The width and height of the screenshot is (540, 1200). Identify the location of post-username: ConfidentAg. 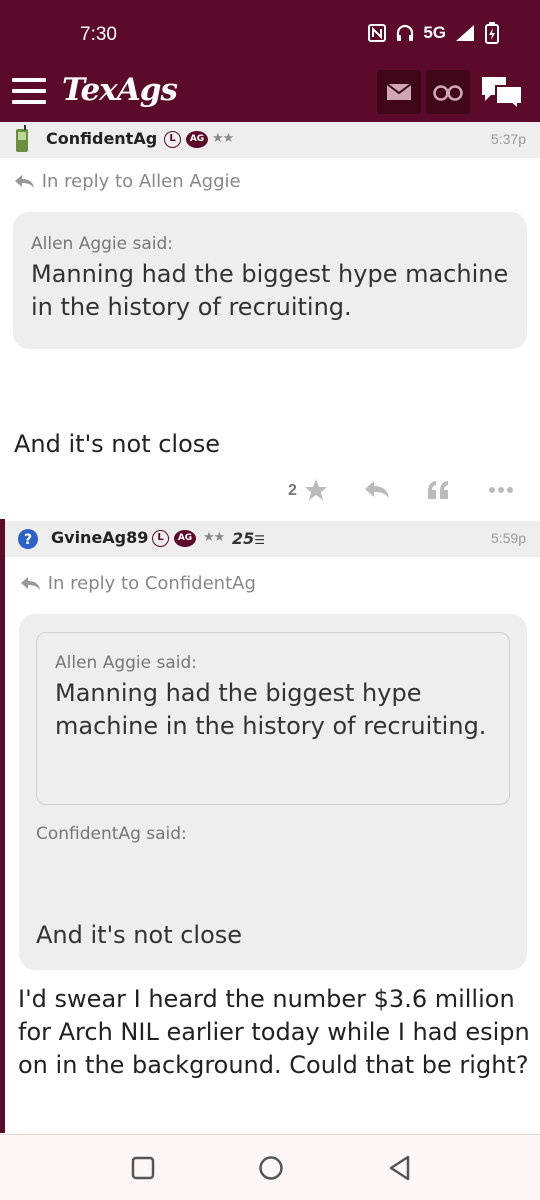
(101, 138).